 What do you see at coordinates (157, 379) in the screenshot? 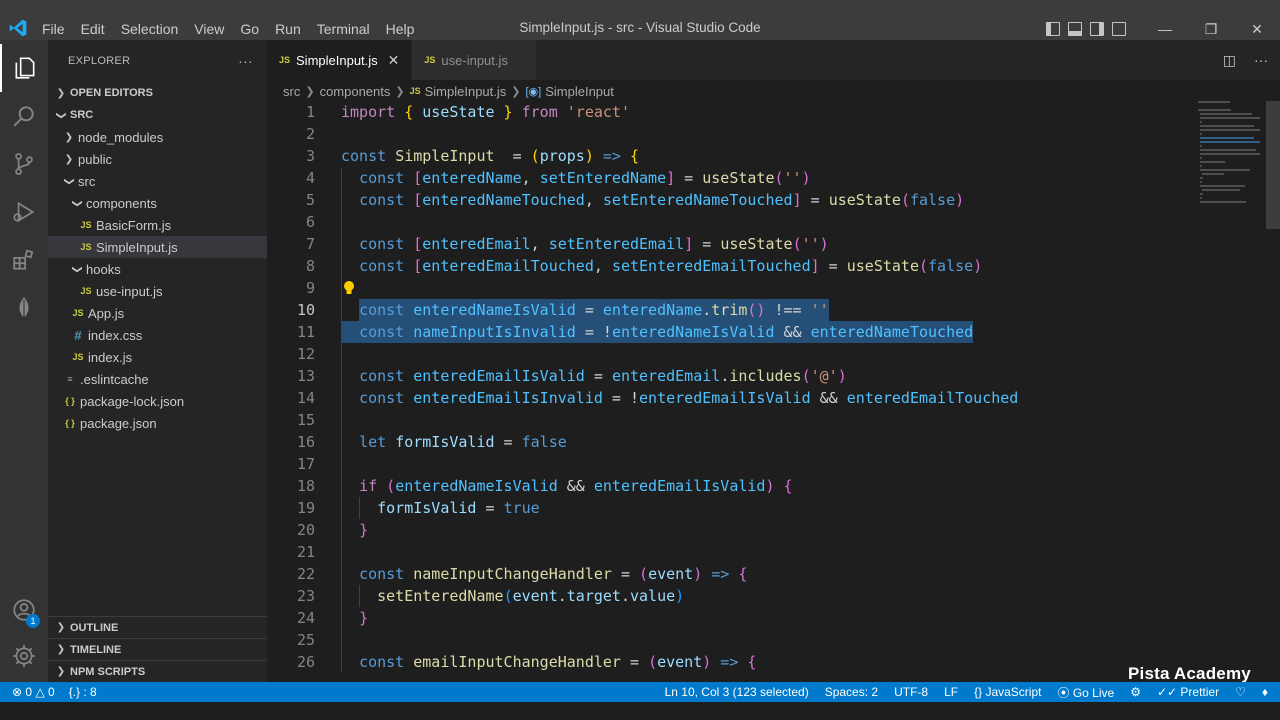
I see `tree-file: ≡ .eslintcache` at bounding box center [157, 379].